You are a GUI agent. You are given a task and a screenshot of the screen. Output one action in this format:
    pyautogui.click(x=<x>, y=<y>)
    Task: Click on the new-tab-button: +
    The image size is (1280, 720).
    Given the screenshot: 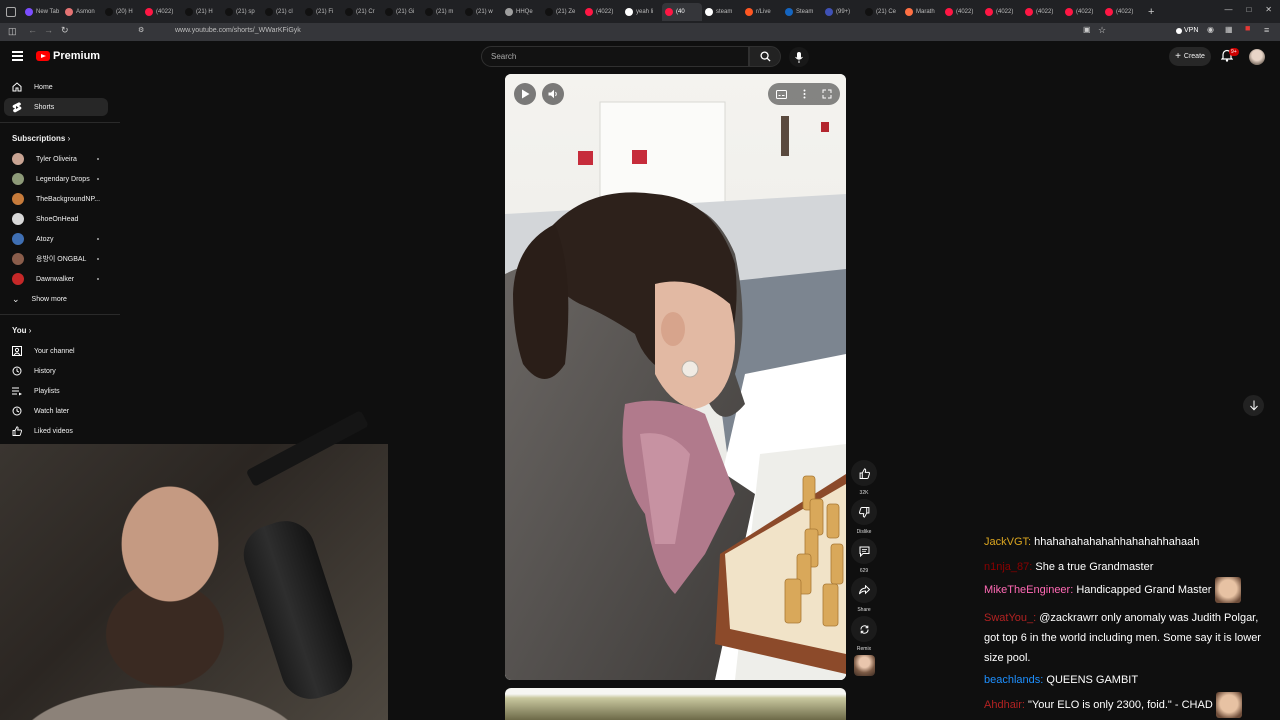 What is the action you would take?
    pyautogui.click(x=1151, y=12)
    